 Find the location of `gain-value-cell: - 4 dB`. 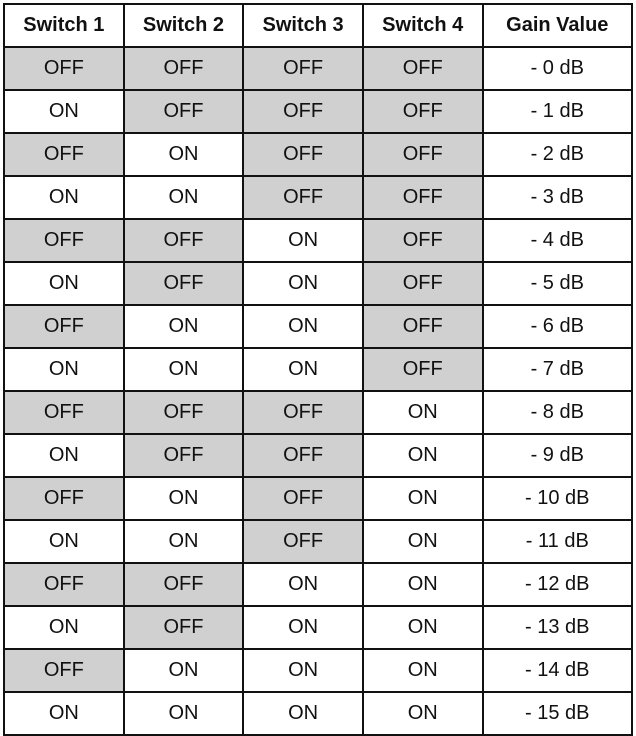

gain-value-cell: - 4 dB is located at coordinates (557, 240).